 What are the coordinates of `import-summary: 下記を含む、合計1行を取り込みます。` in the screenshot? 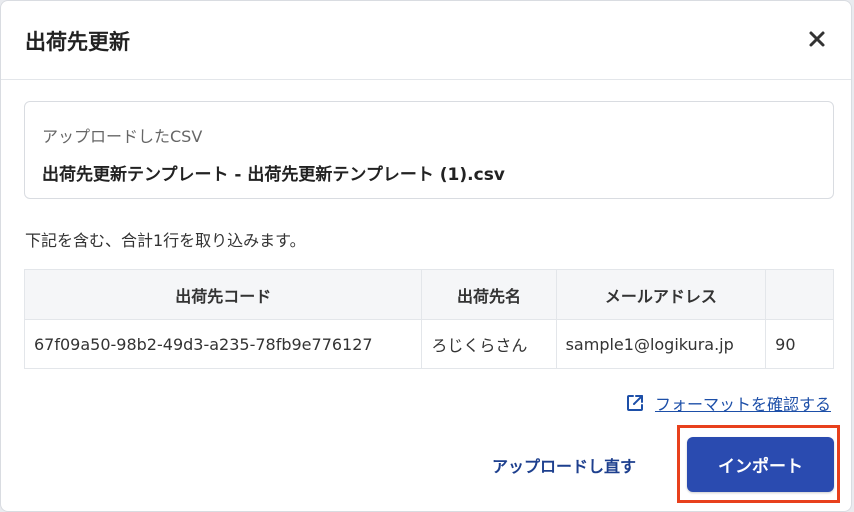 It's located at (165, 240).